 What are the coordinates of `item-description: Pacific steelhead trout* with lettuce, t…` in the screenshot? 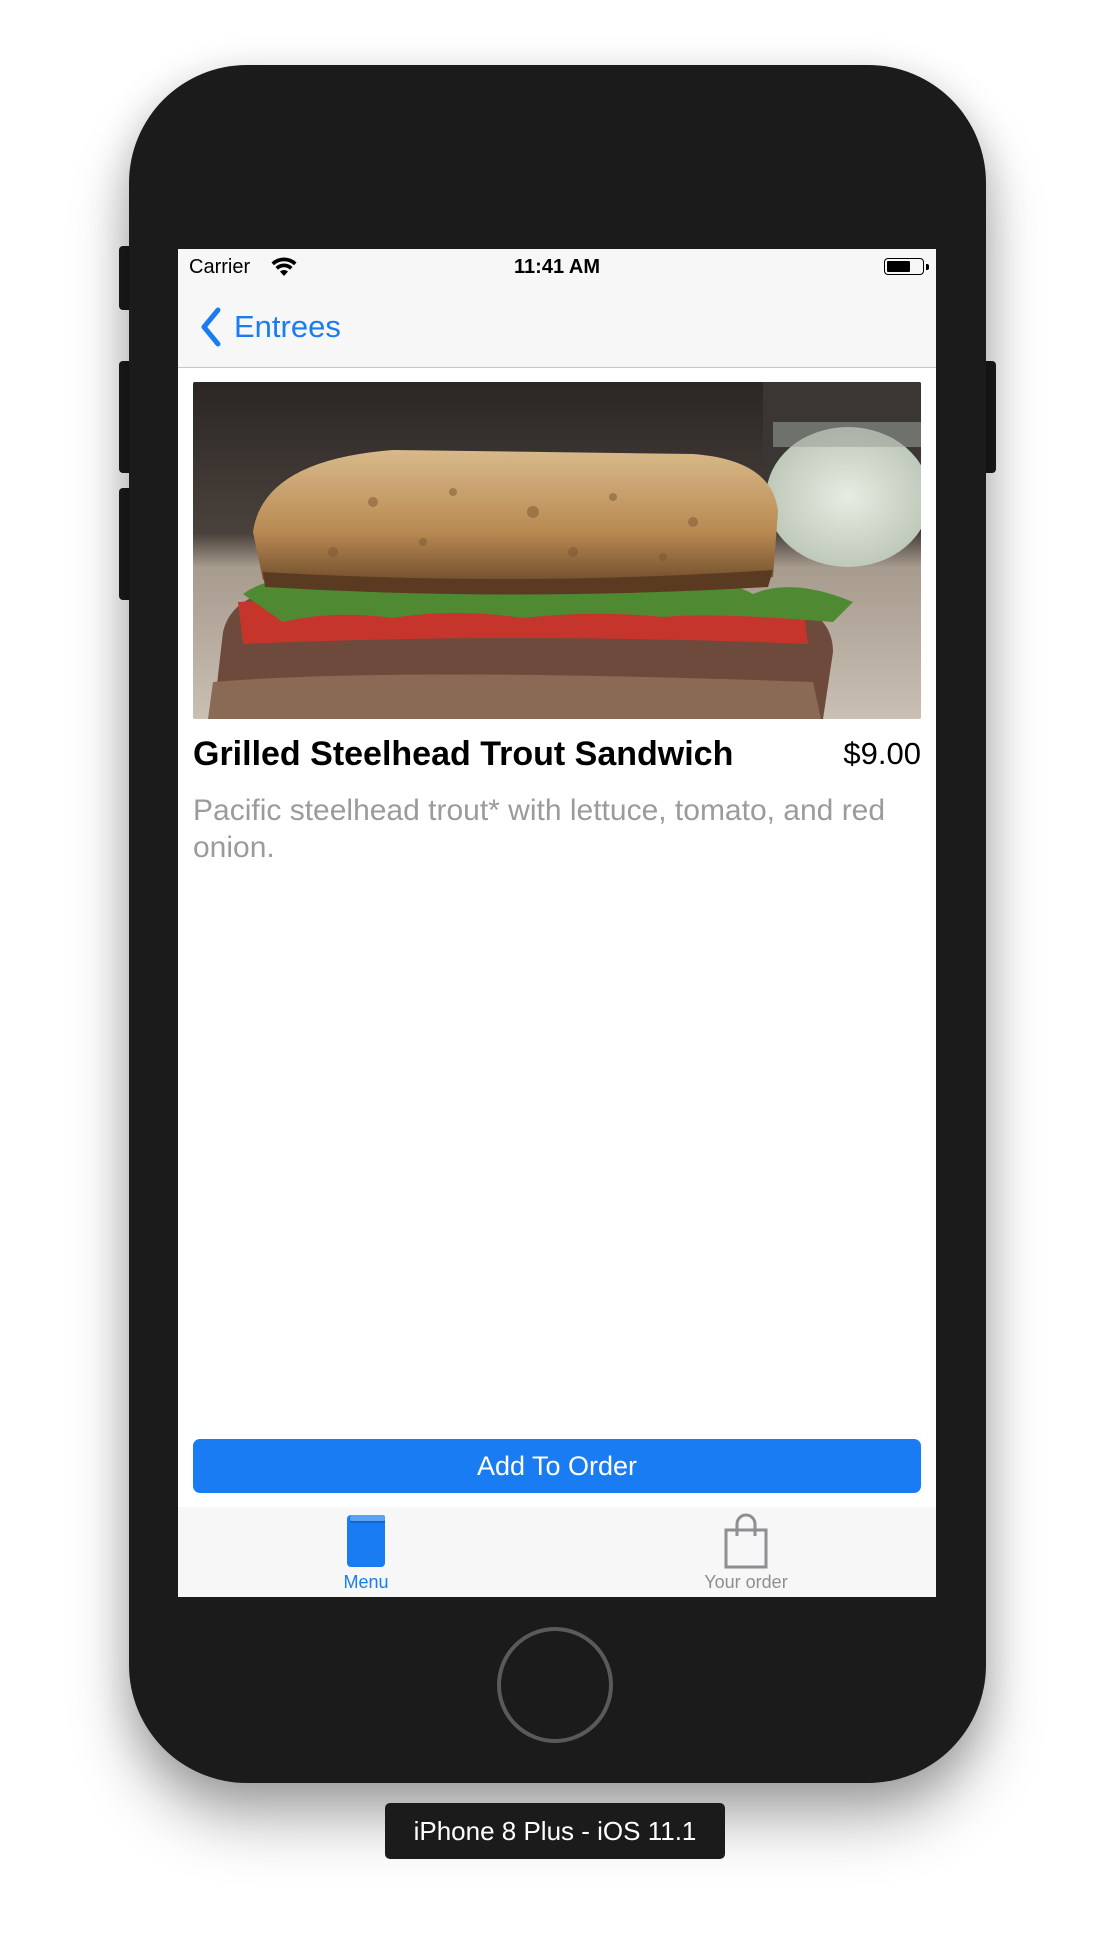 It's located at (539, 829).